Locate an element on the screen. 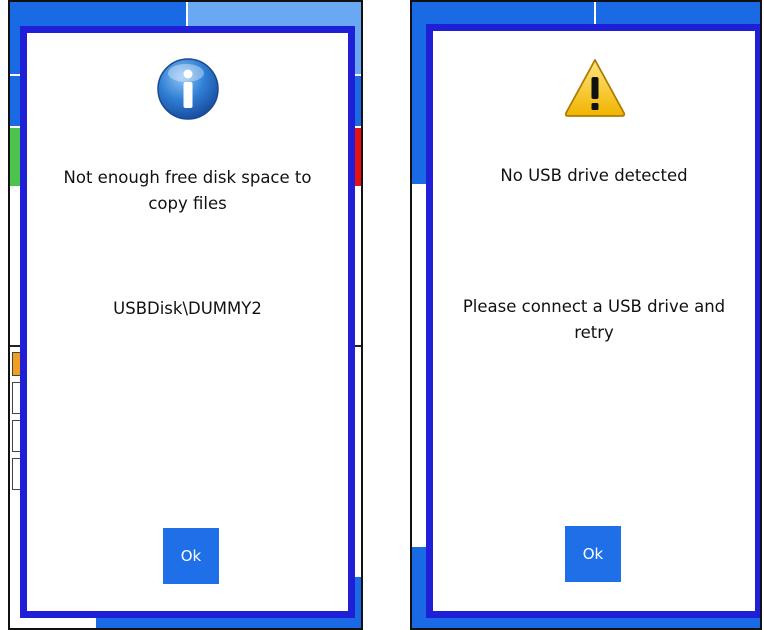 This screenshot has width=764, height=630. disk-path: USBDisk\DUMMY2 is located at coordinates (187, 308).